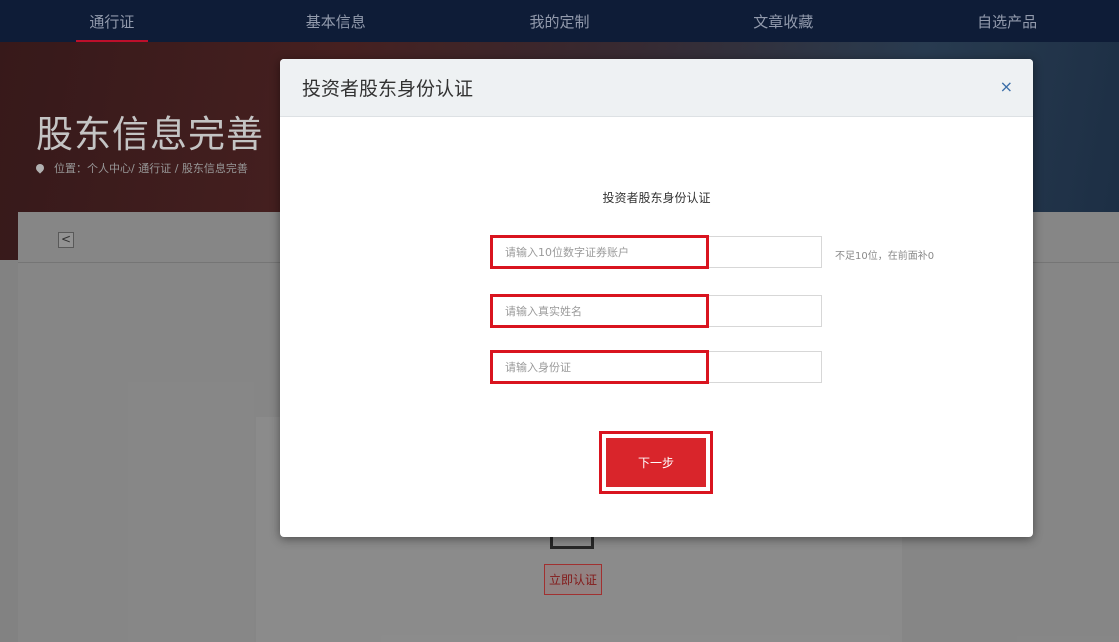  Describe the element at coordinates (1006, 86) in the screenshot. I see `close-icon: ×` at that location.